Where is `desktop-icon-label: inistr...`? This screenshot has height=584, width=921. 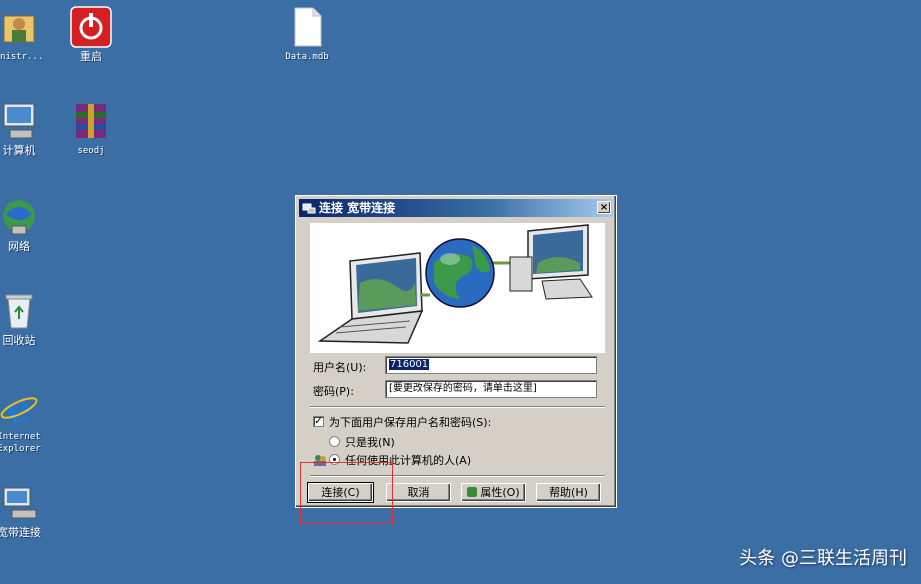
desktop-icon-label: inistr... is located at coordinates (22, 57).